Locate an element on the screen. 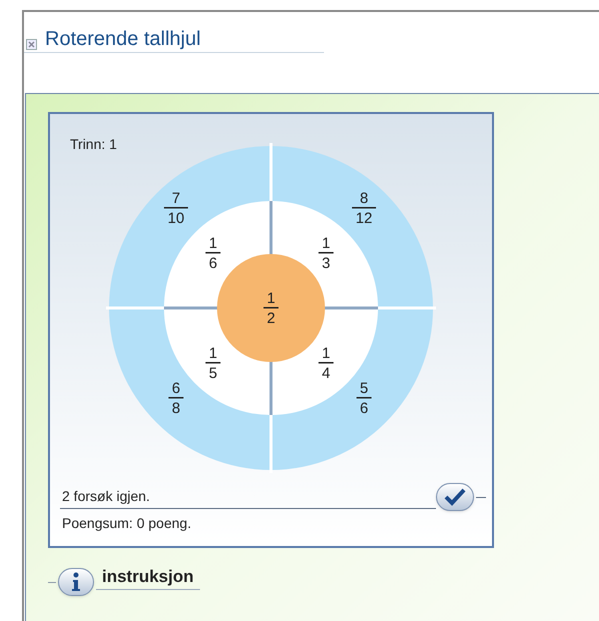 This screenshot has width=599, height=621. fraction: 5 6 is located at coordinates (364, 398).